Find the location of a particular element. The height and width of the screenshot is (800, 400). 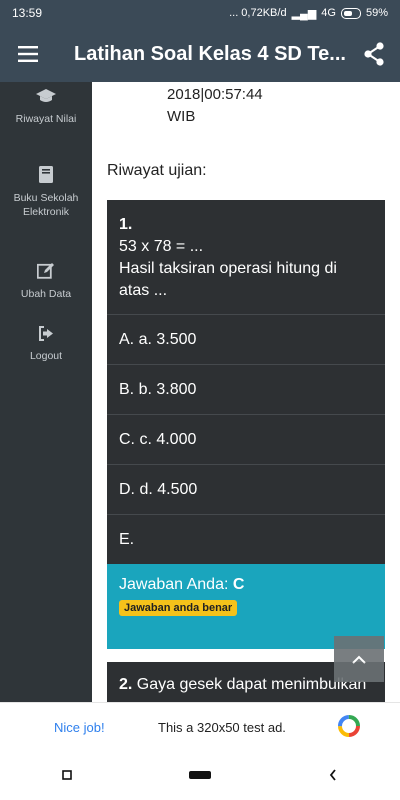

signal-icon: ▂▄▆ is located at coordinates (304, 13).